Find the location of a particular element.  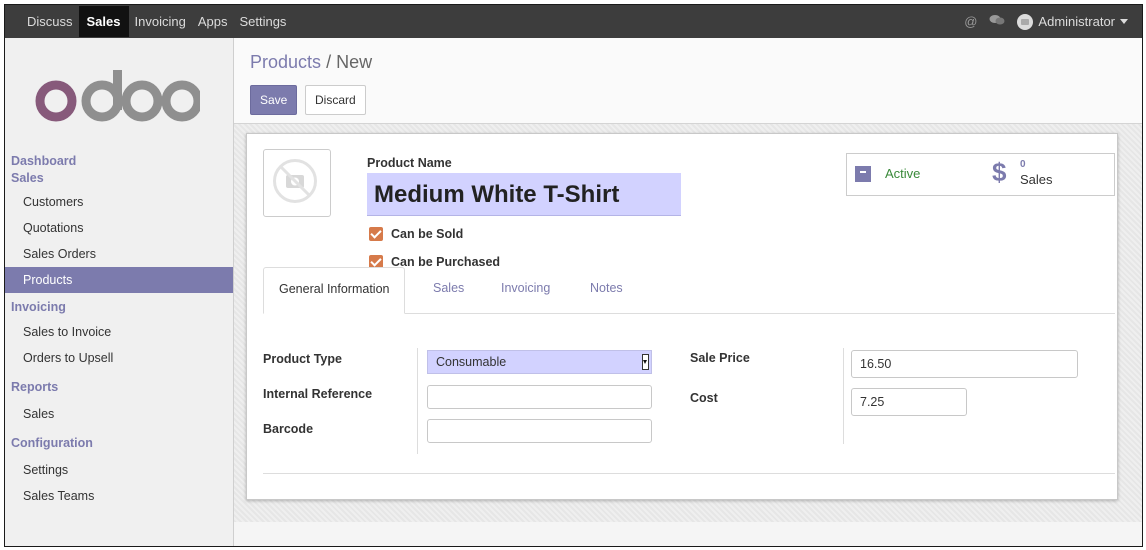

can-be-sold-checkbox is located at coordinates (376, 234).